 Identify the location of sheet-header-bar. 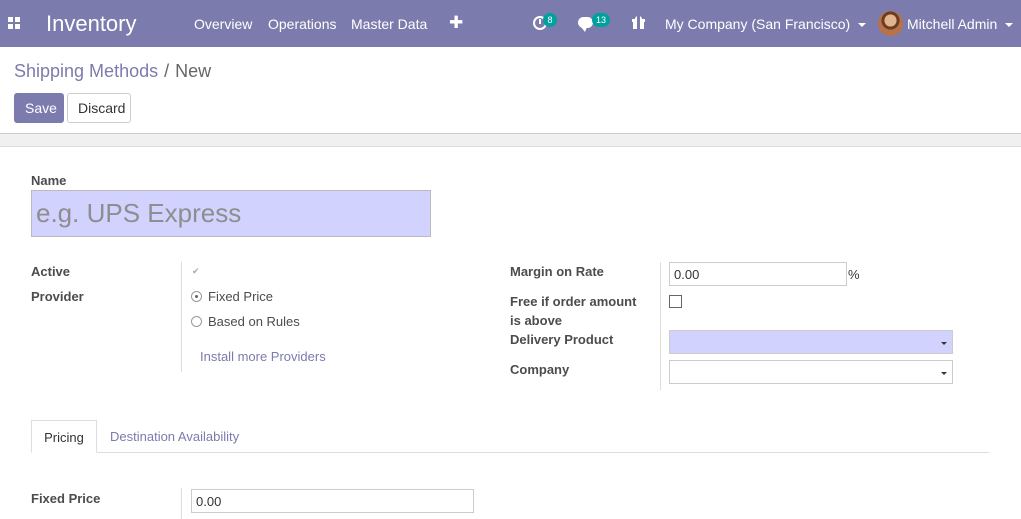
(510, 140).